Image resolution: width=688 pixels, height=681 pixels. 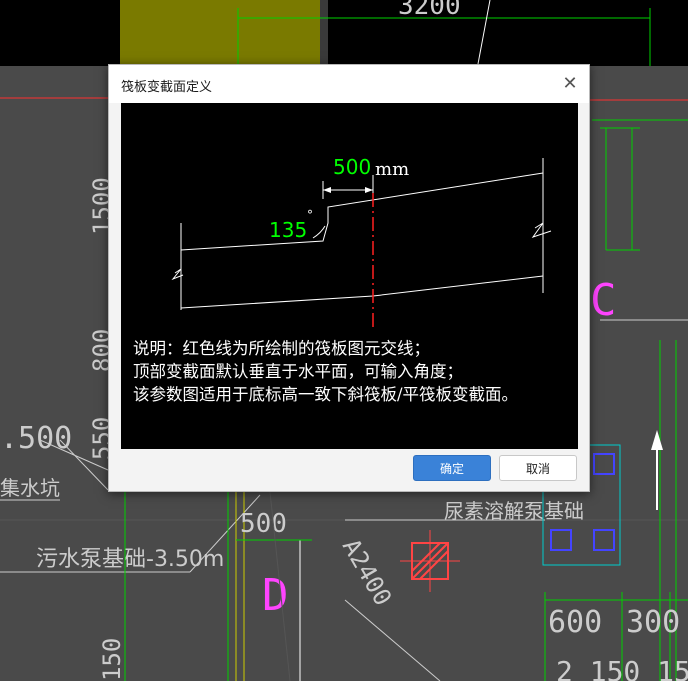 I want to click on dim-300: 300, so click(x=653, y=622).